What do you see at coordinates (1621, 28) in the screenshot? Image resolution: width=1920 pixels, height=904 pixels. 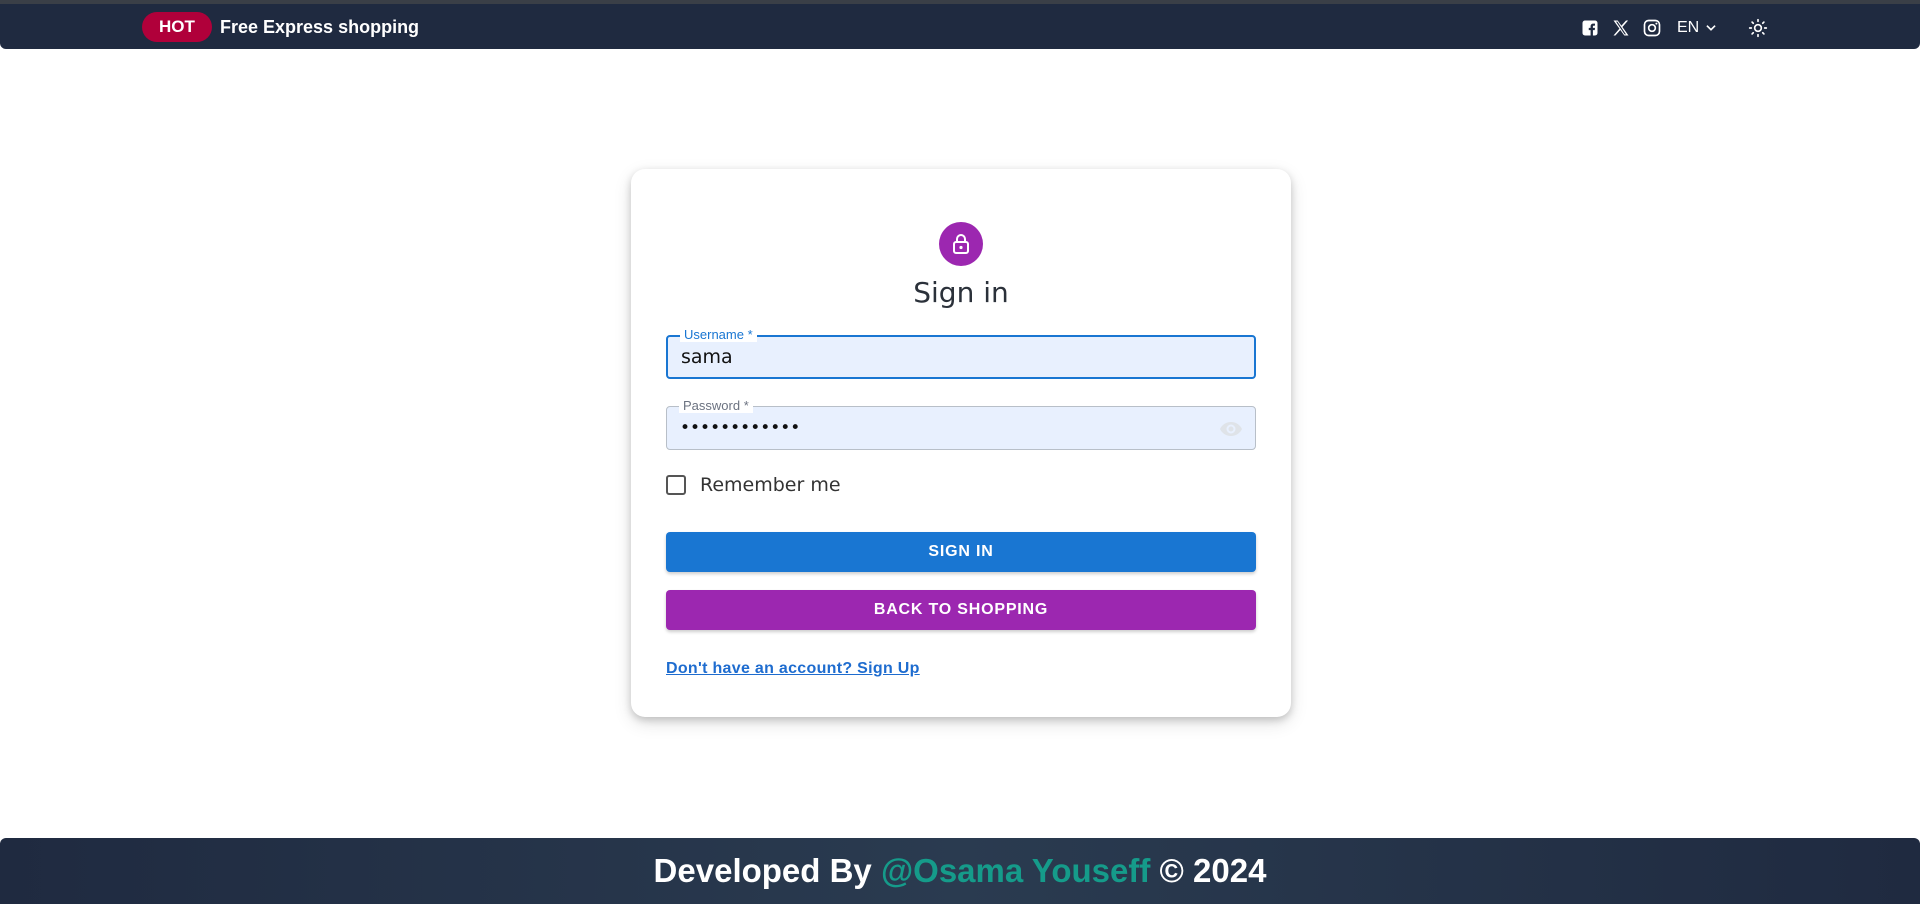 I see `x-icon` at bounding box center [1621, 28].